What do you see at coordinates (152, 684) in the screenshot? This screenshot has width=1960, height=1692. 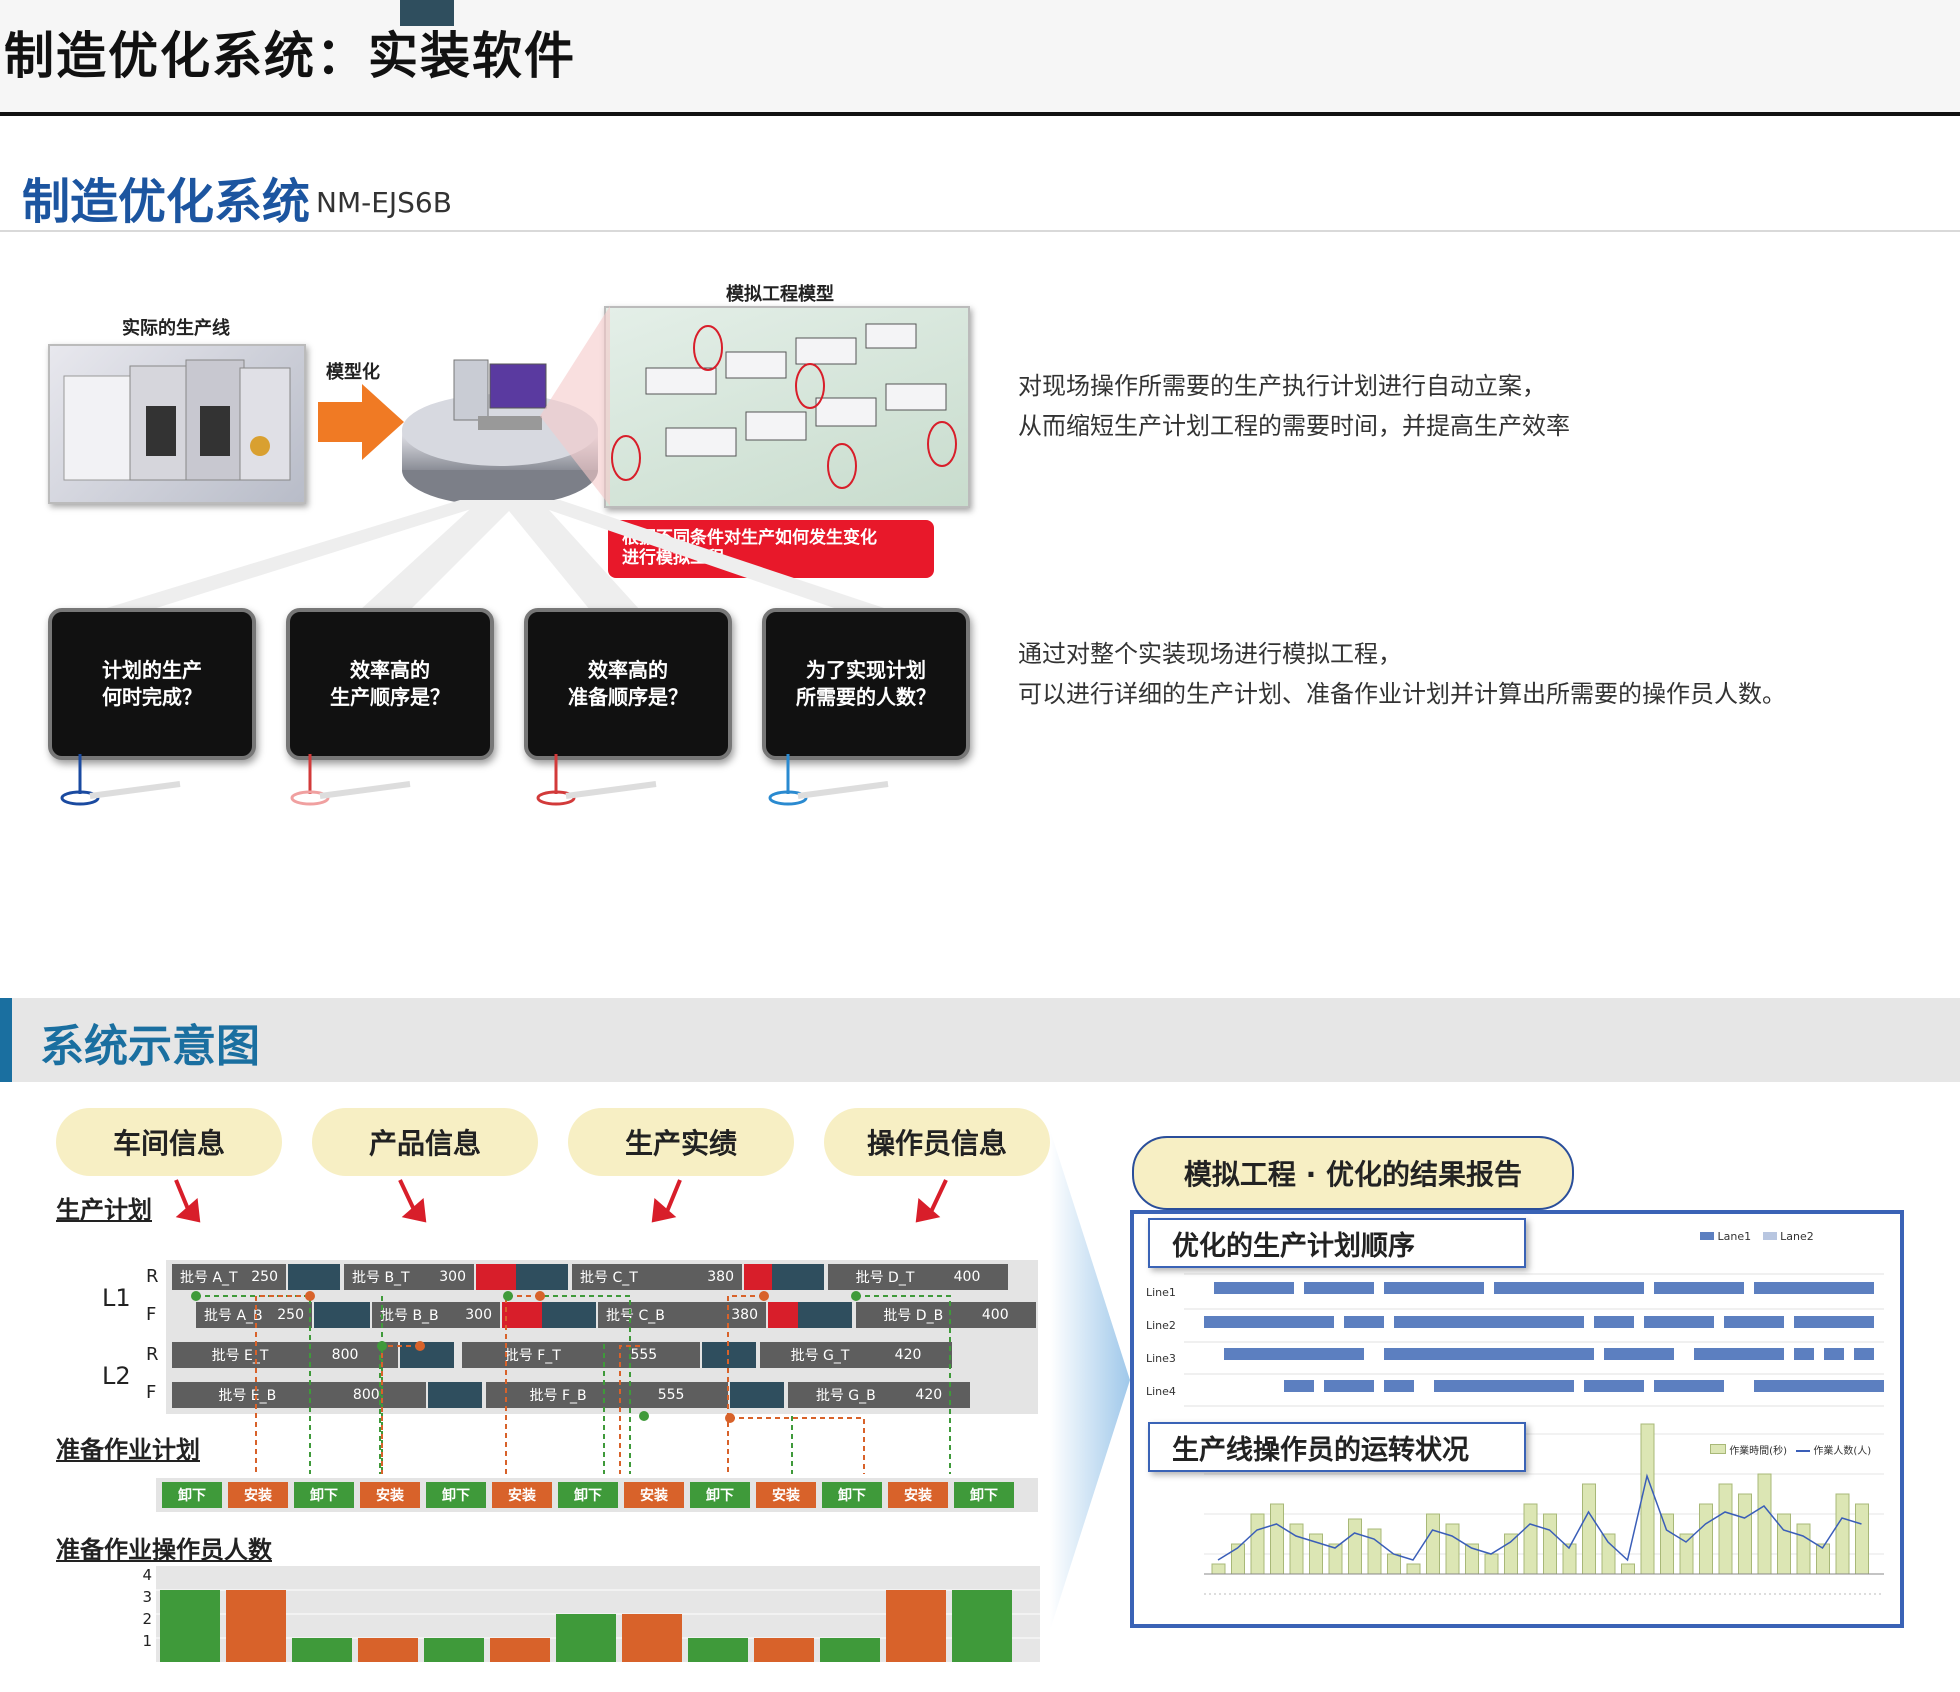 I see `question-completion-time: 计划的生产 何时完成？` at bounding box center [152, 684].